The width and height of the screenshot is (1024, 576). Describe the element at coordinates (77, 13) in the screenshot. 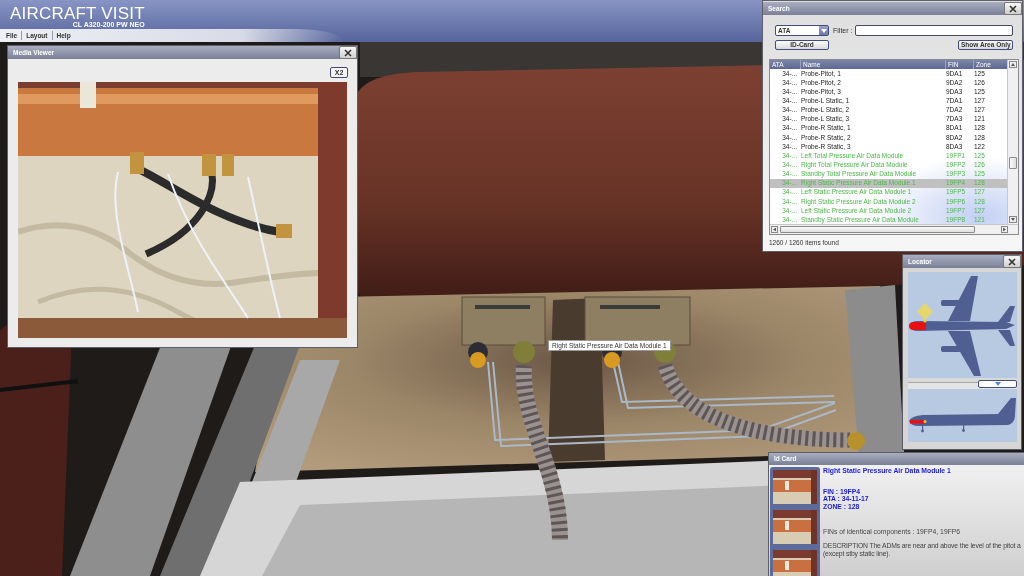

I see `app-title: AIRCRAFT VISIT` at that location.